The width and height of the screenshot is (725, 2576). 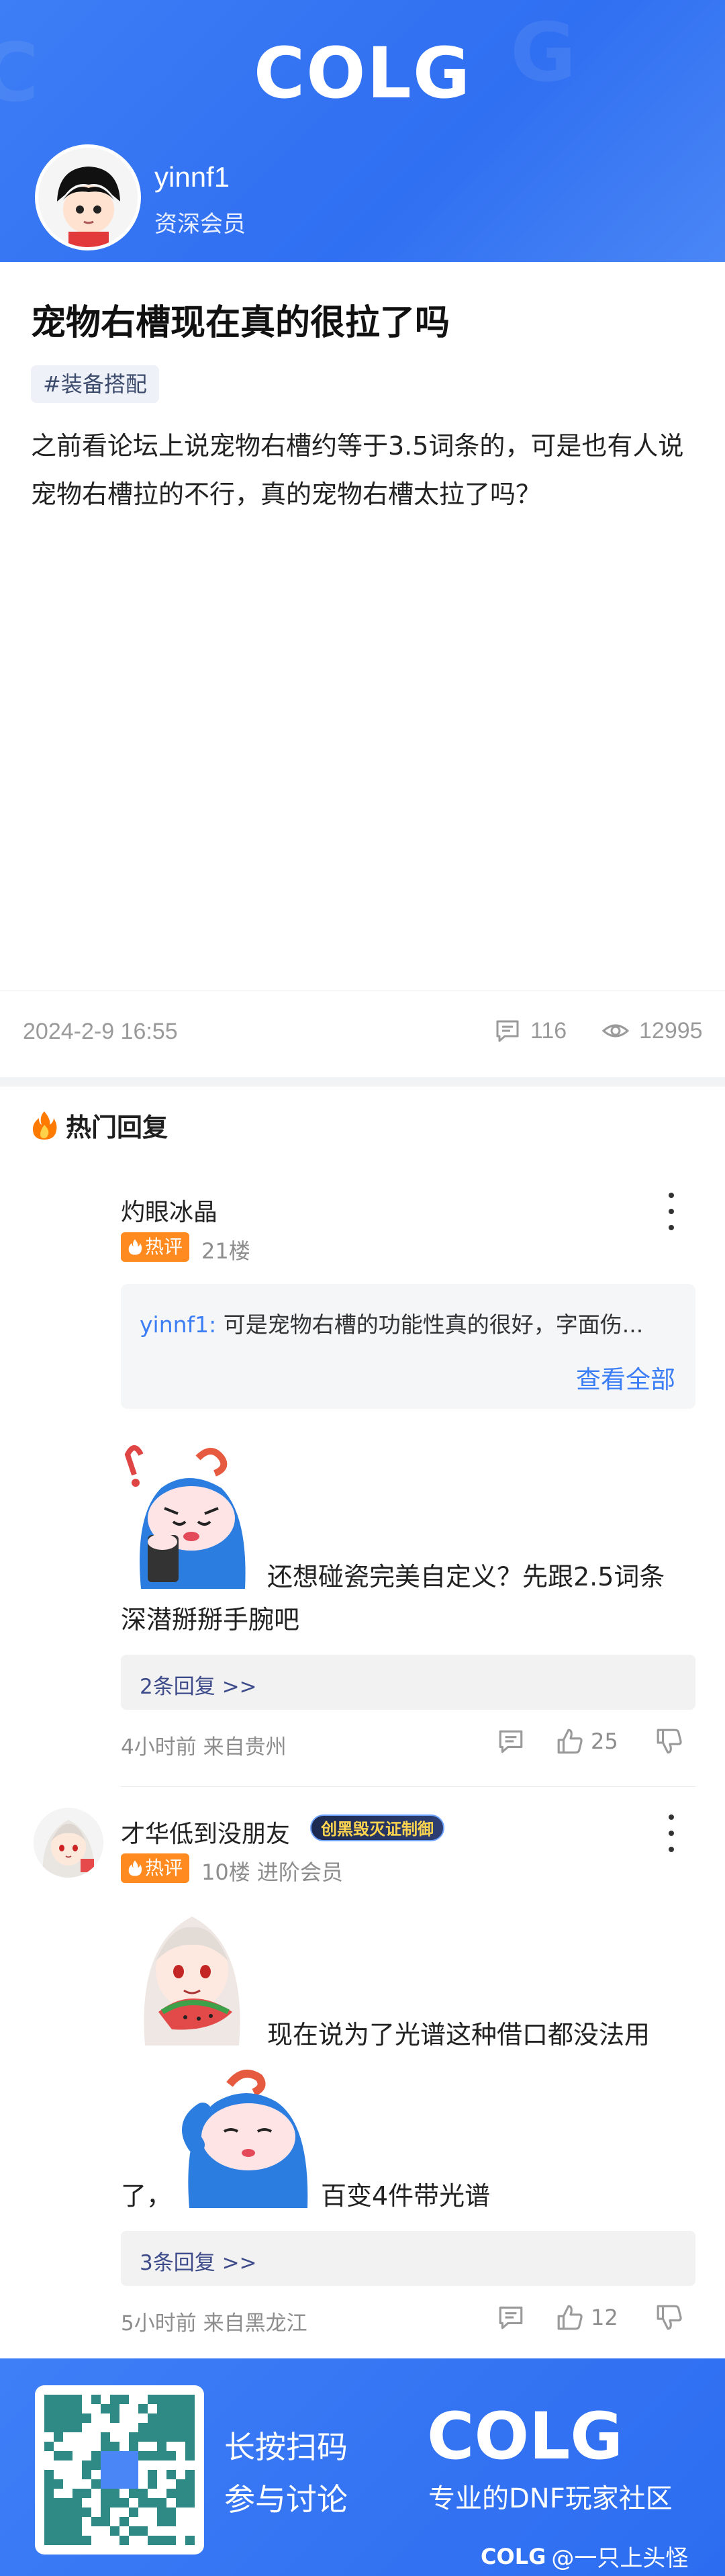 I want to click on quote-user: yinnf1:, so click(x=178, y=1325).